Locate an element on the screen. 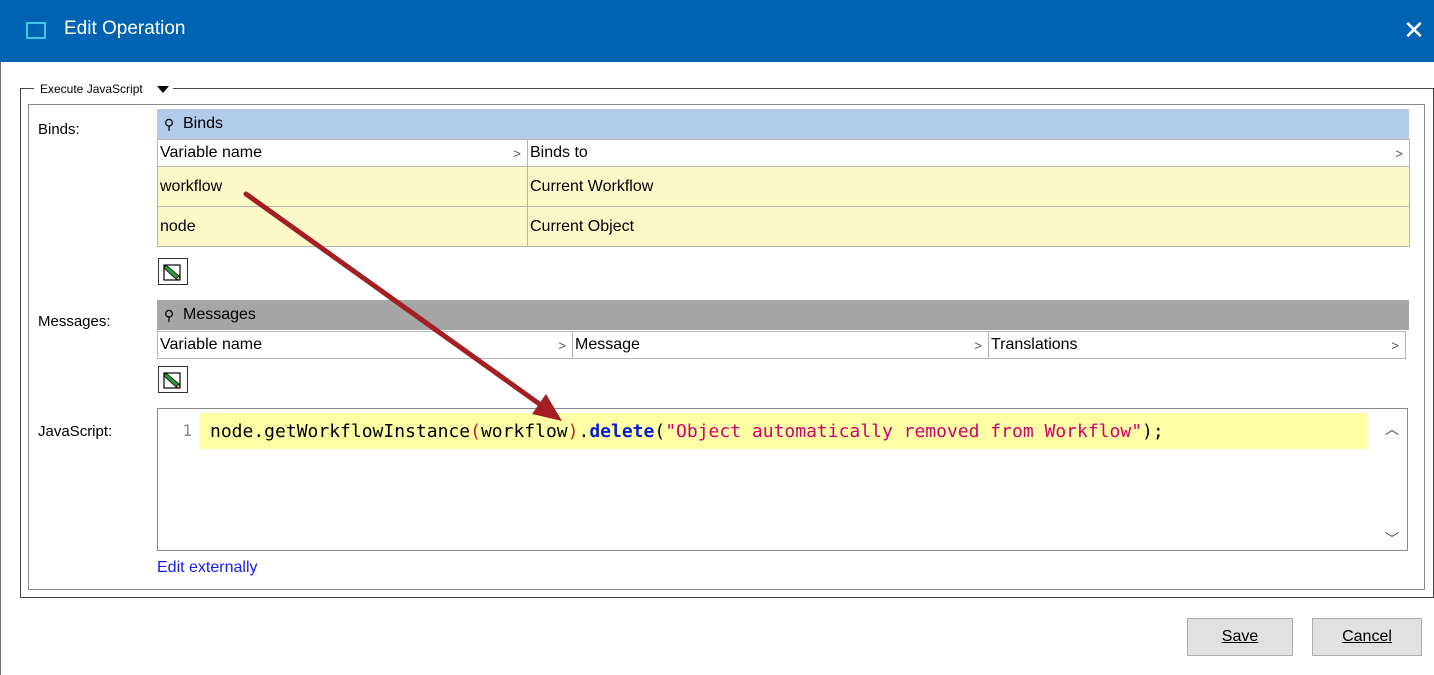 Image resolution: width=1434 pixels, height=675 pixels. messages-table-header: Variable name > Message > Translations > is located at coordinates (781, 345).